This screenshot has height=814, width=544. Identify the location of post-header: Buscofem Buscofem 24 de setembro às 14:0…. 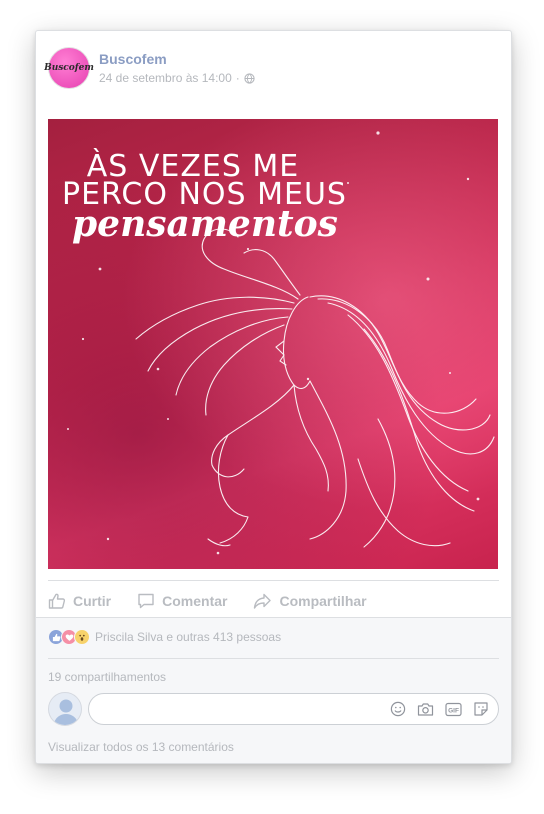
(271, 72).